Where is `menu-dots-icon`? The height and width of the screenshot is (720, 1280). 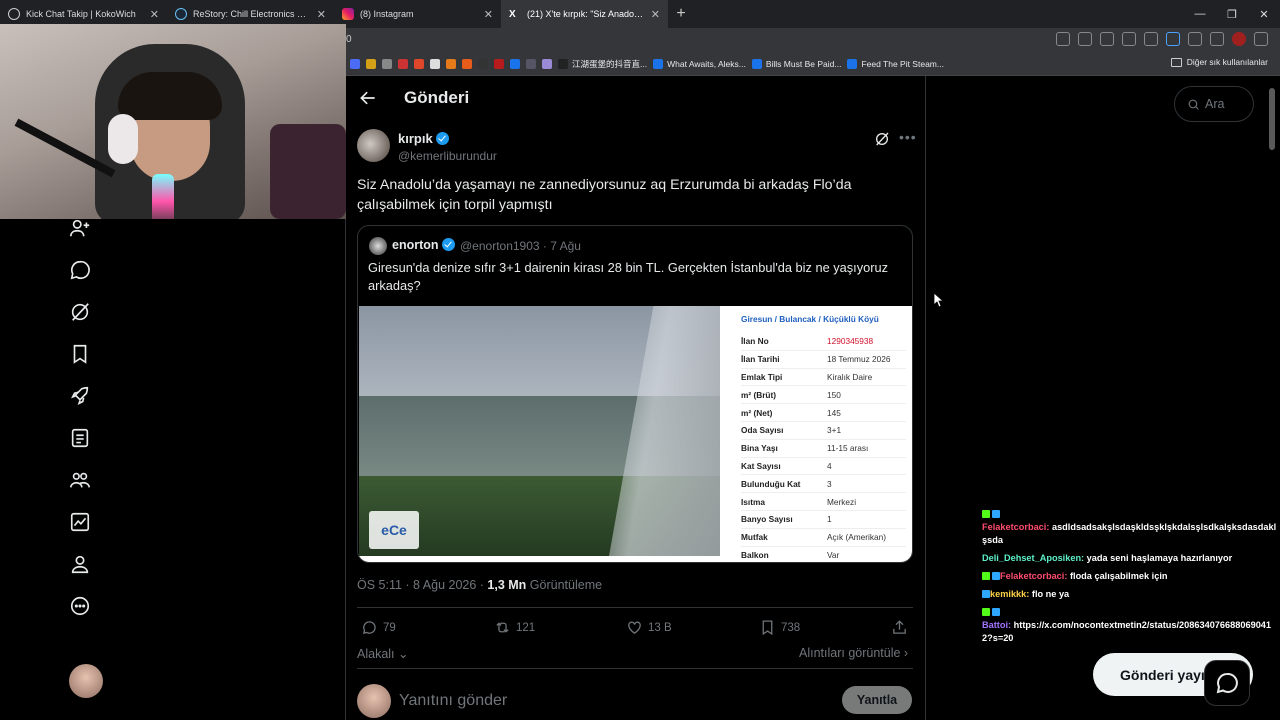
menu-dots-icon is located at coordinates (1261, 39).